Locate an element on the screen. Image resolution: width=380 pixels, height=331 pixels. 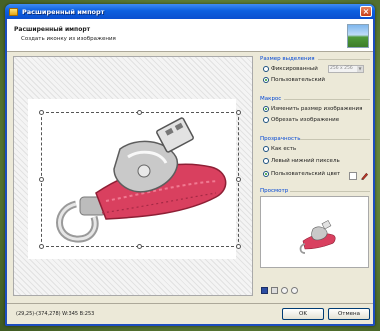
app-icon is located at coordinates (13, 11).